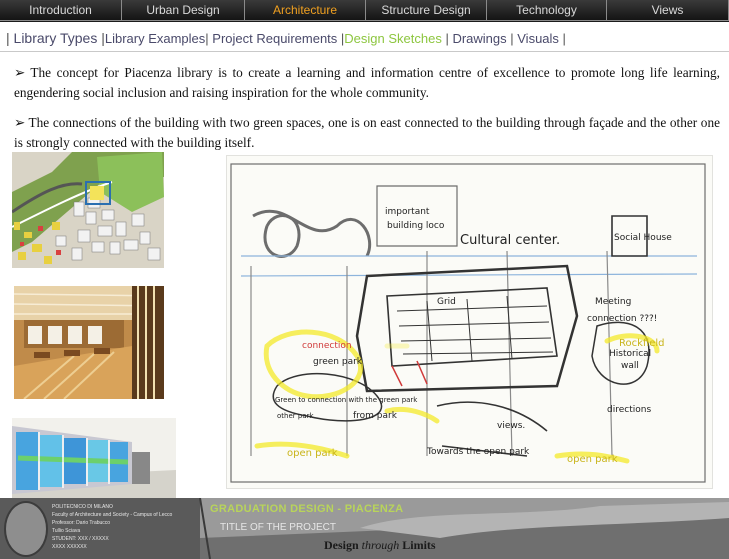 This screenshot has width=729, height=559. I want to click on subnav-project-requirements: Project Requirements, so click(274, 38).